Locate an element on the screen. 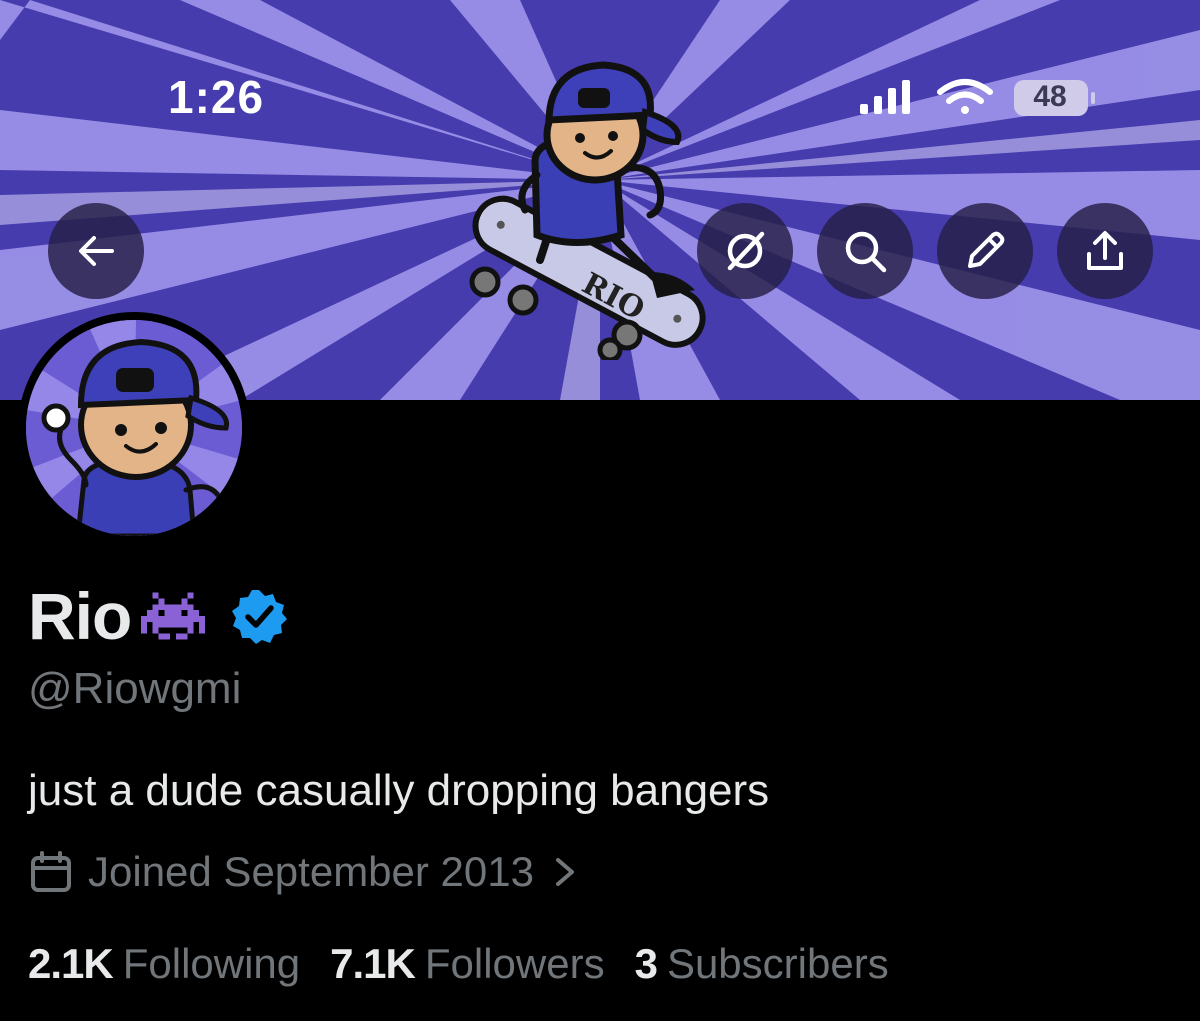 This screenshot has width=1200, height=1021. avatar-image is located at coordinates (134, 428).